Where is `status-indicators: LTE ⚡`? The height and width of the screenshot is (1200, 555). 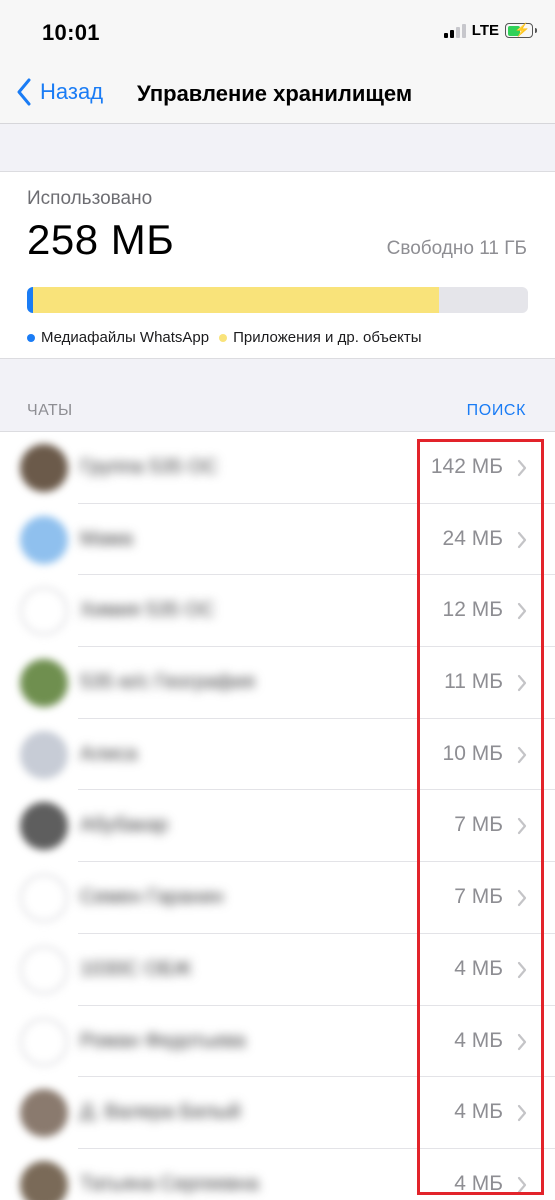
status-indicators: LTE ⚡ is located at coordinates (490, 30).